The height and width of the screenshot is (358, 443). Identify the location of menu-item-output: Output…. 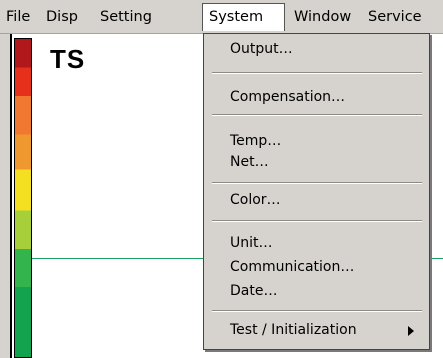
(261, 49).